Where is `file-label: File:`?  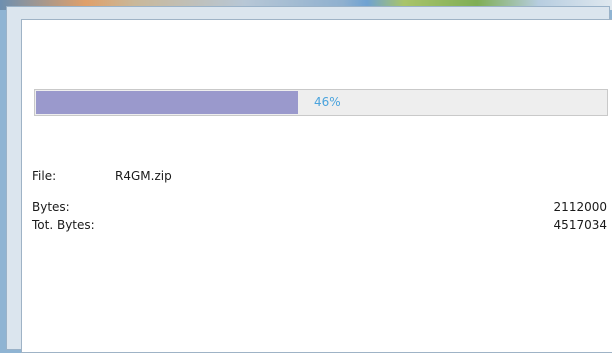
file-label: File: is located at coordinates (44, 176).